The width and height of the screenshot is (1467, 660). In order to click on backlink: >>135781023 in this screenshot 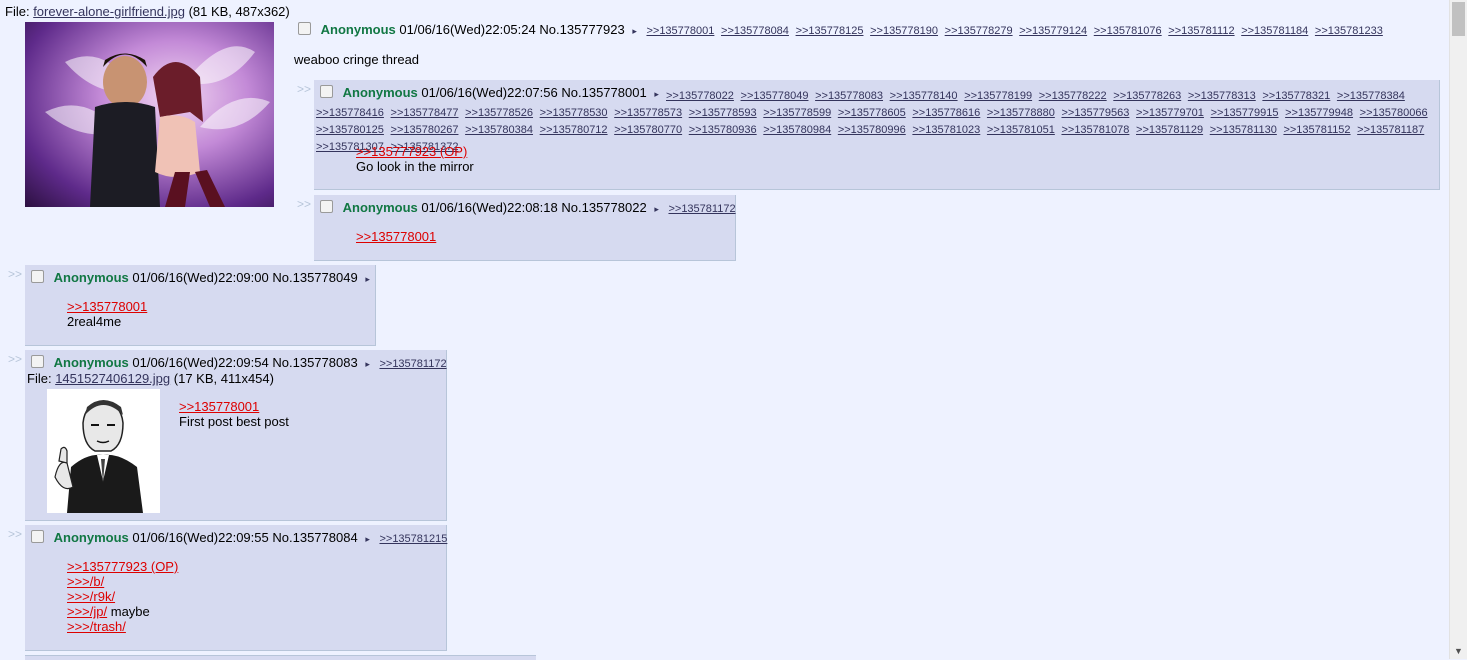, I will do `click(946, 130)`.